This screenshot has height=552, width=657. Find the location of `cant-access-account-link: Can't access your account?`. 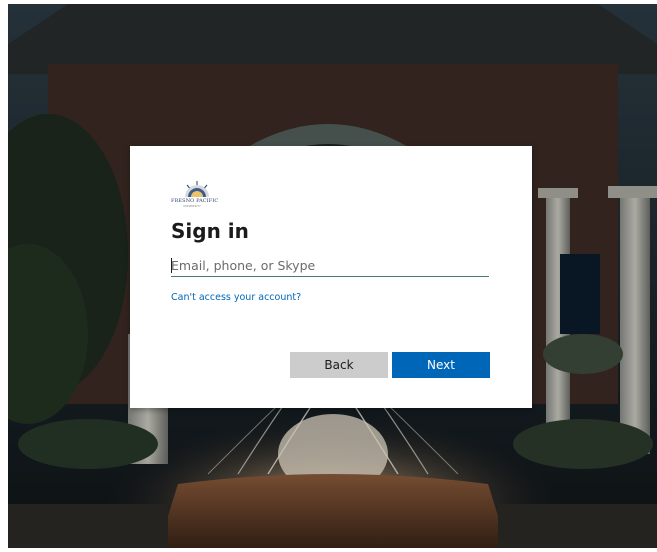

cant-access-account-link: Can't access your account? is located at coordinates (236, 297).